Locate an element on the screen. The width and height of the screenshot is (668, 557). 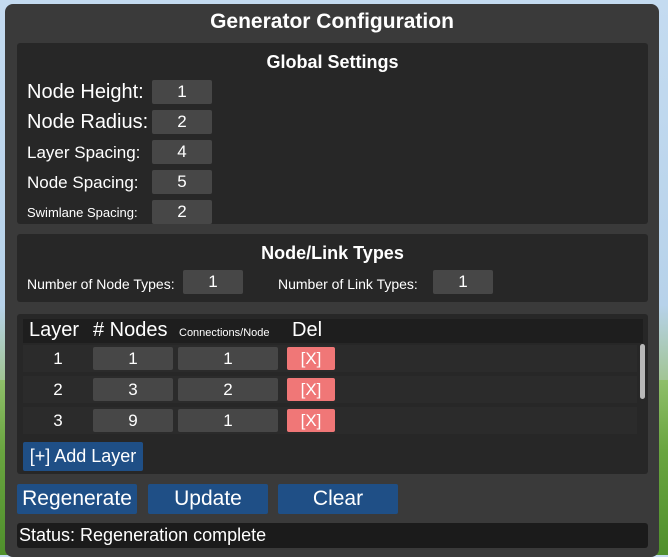
layer-column-header: Layer is located at coordinates (54, 330).